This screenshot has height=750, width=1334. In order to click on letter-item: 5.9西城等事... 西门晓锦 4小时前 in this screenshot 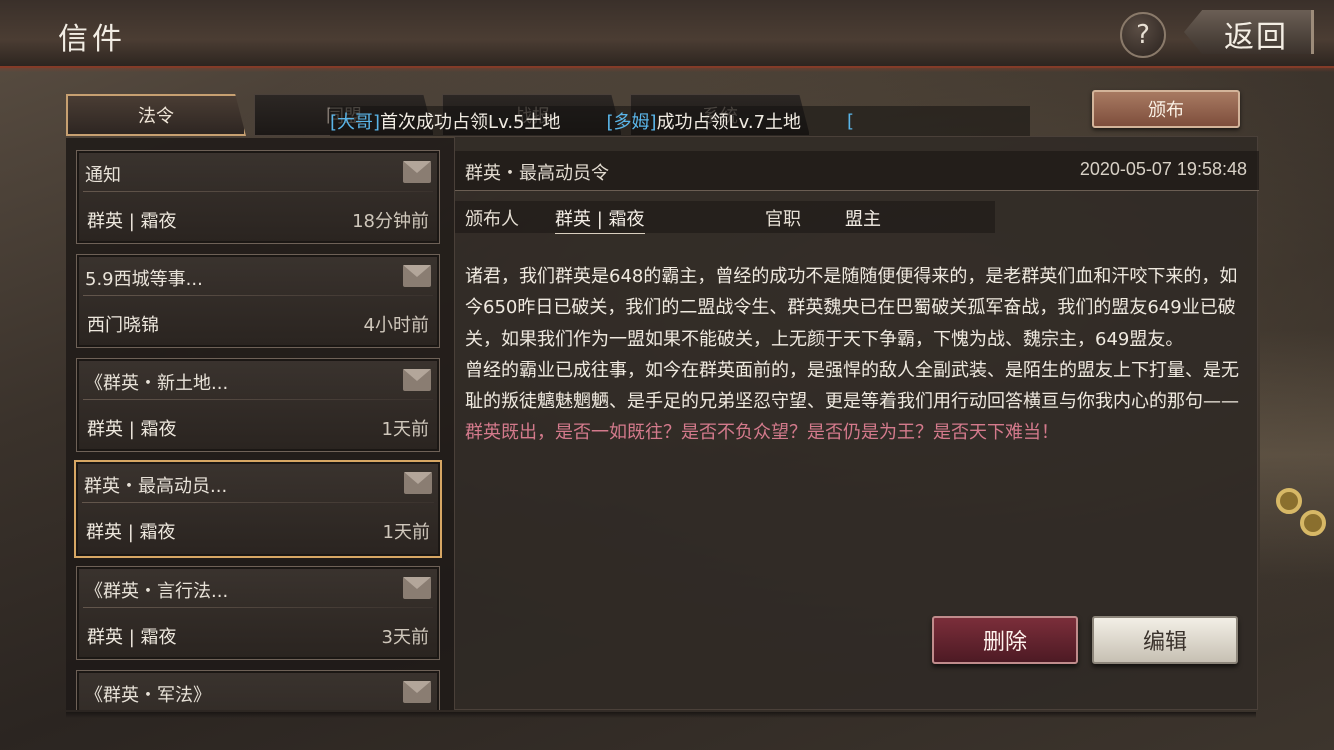, I will do `click(258, 301)`.